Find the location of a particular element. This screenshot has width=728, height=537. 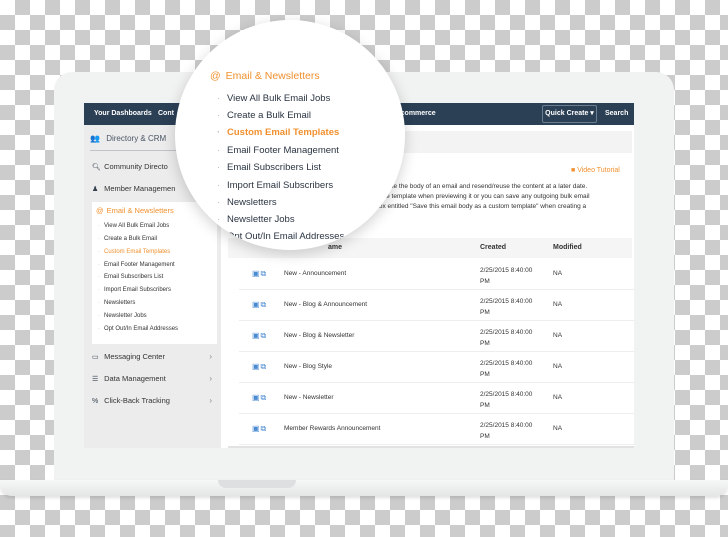

sidebar-link-create-bulk-email: Create a Bulk Email is located at coordinates (127, 239).